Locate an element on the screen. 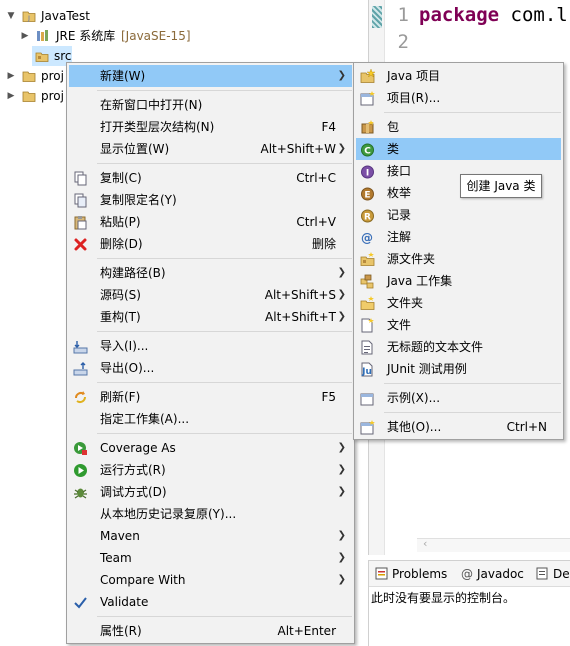  tree-item-project: ▼ J JavaTest is located at coordinates (180, 16).